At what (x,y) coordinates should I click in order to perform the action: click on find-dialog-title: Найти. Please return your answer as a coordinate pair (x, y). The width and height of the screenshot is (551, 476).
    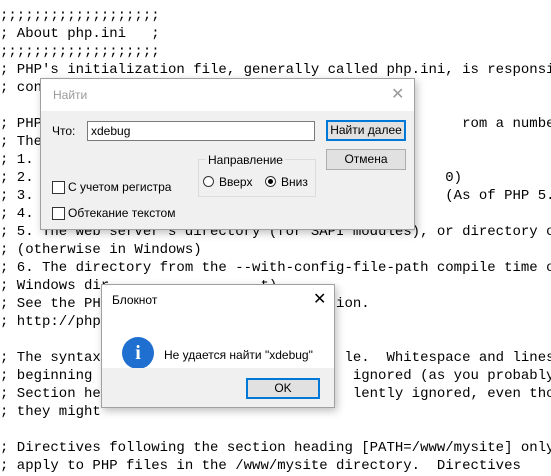
    Looking at the image, I should click on (70, 95).